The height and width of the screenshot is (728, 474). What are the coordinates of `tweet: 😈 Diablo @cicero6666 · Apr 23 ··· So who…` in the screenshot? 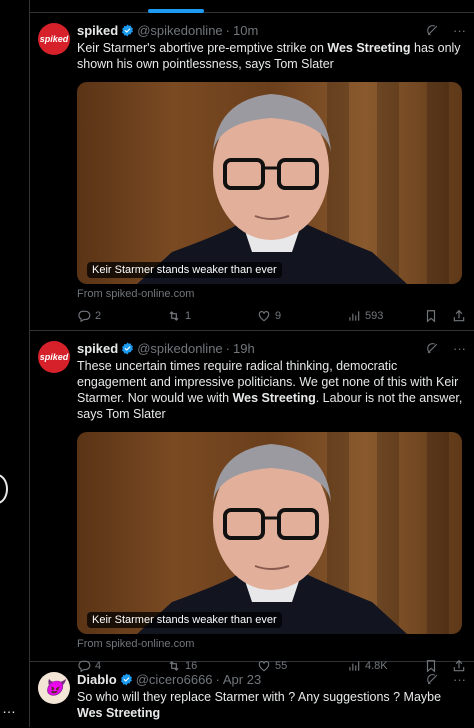 It's located at (252, 695).